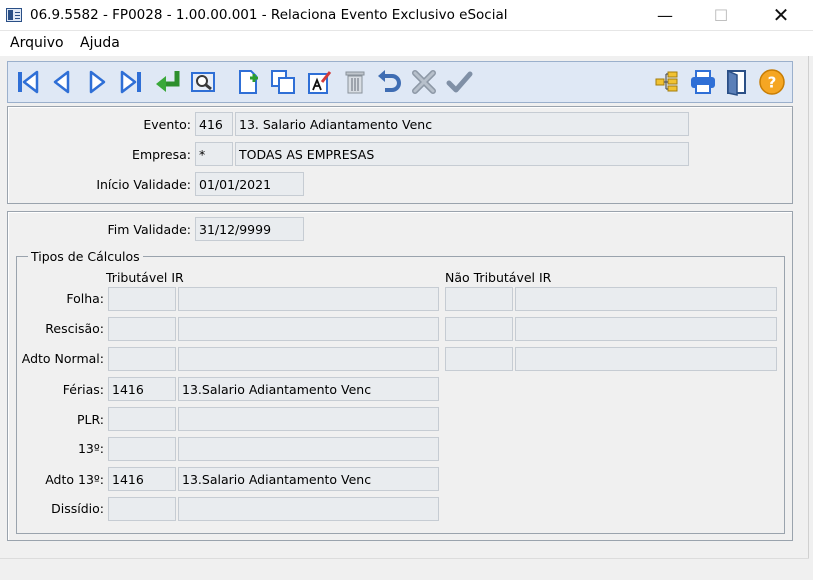 This screenshot has width=813, height=580. What do you see at coordinates (142, 419) in the screenshot?
I see `plr-tributavel-code-field` at bounding box center [142, 419].